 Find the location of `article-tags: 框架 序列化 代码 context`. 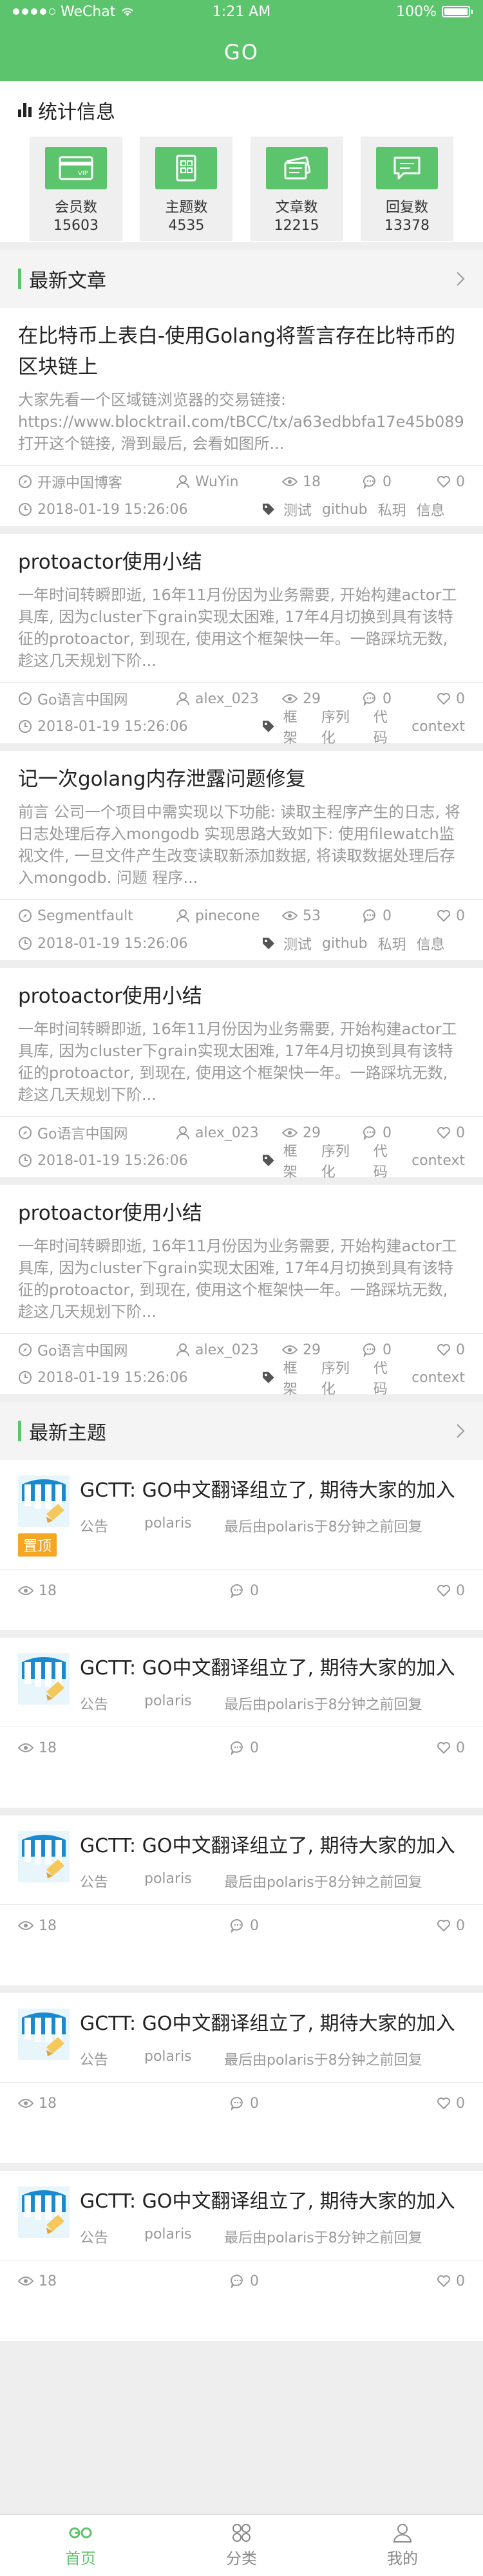

article-tags: 框架 序列化 代码 context is located at coordinates (363, 1378).